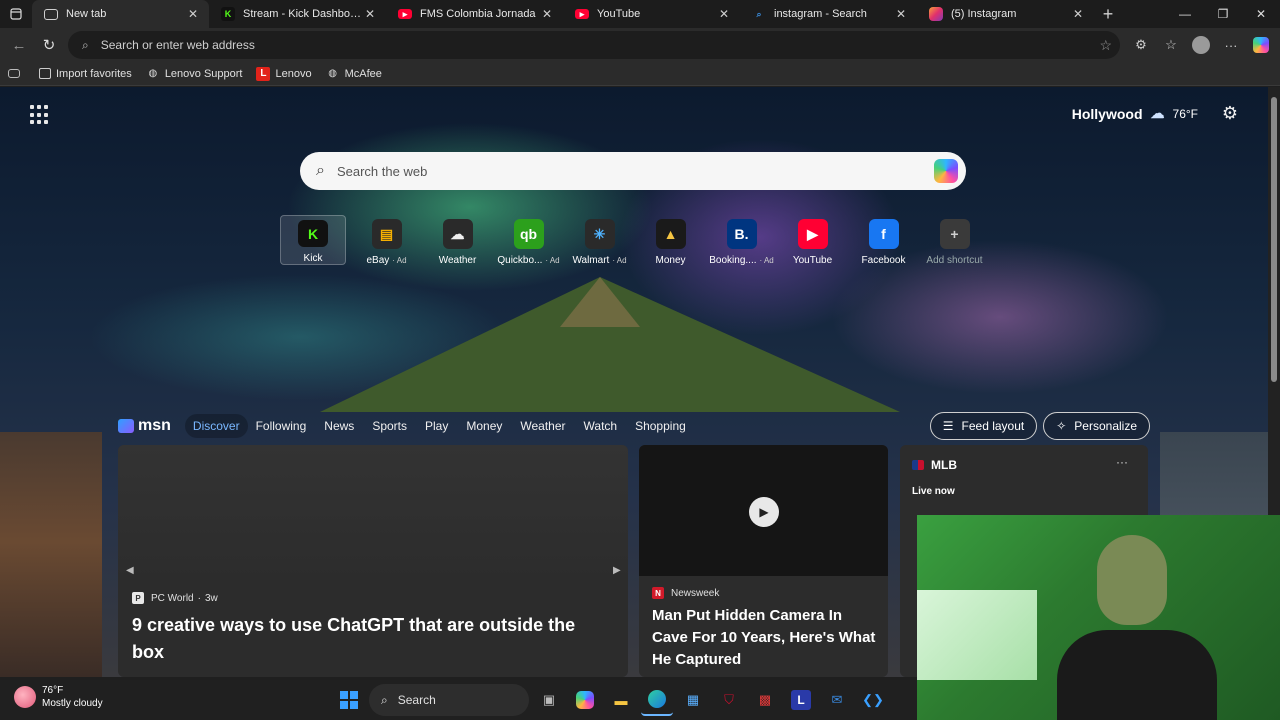 The height and width of the screenshot is (720, 1280). What do you see at coordinates (549, 700) in the screenshot?
I see `task-view-icon: ▣` at bounding box center [549, 700].